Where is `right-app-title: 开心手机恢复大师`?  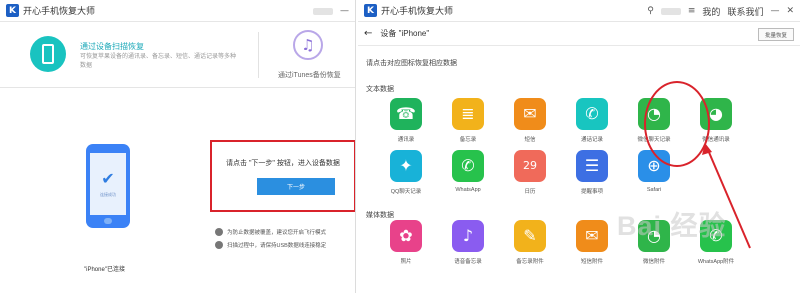 right-app-title: 开心手机恢复大师 is located at coordinates (417, 11).